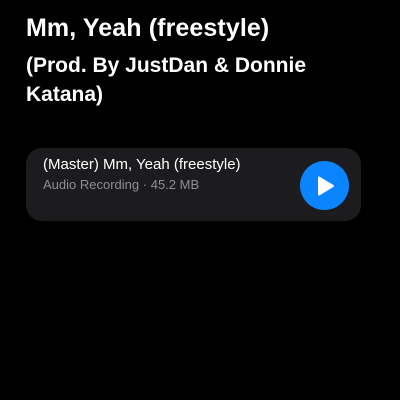  What do you see at coordinates (91, 184) in the screenshot?
I see `attachment-type: Audio Recording` at bounding box center [91, 184].